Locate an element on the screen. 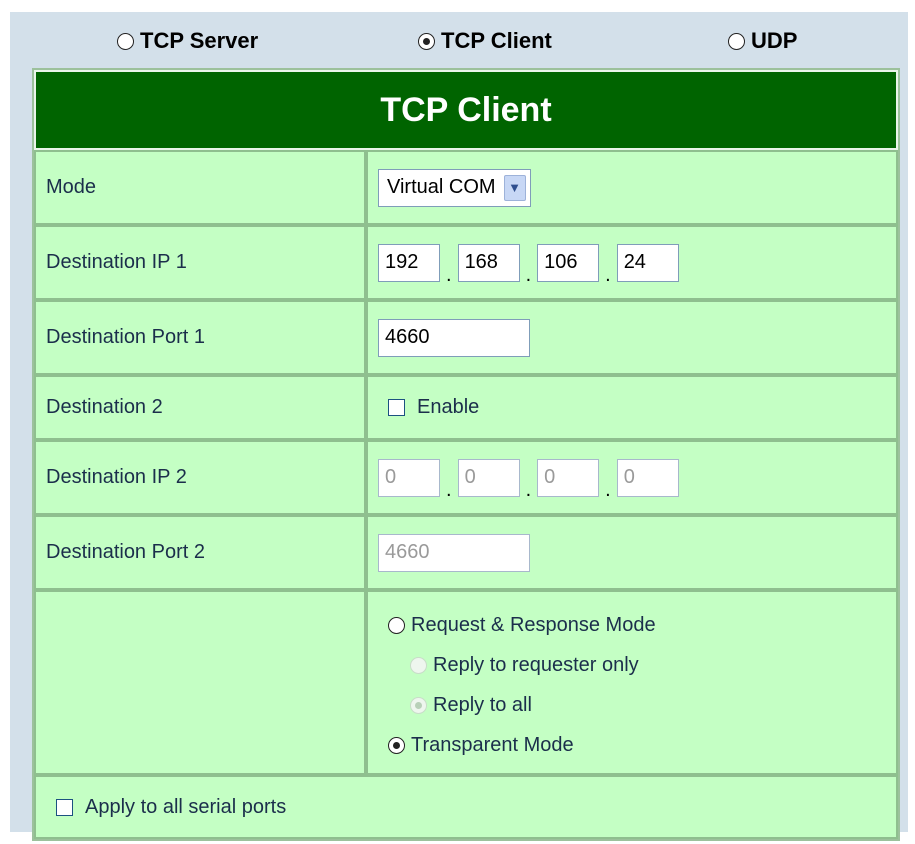 The height and width of the screenshot is (844, 915). destination-ip1-field: 192 . 168 . 106 . 24 is located at coordinates (637, 264).